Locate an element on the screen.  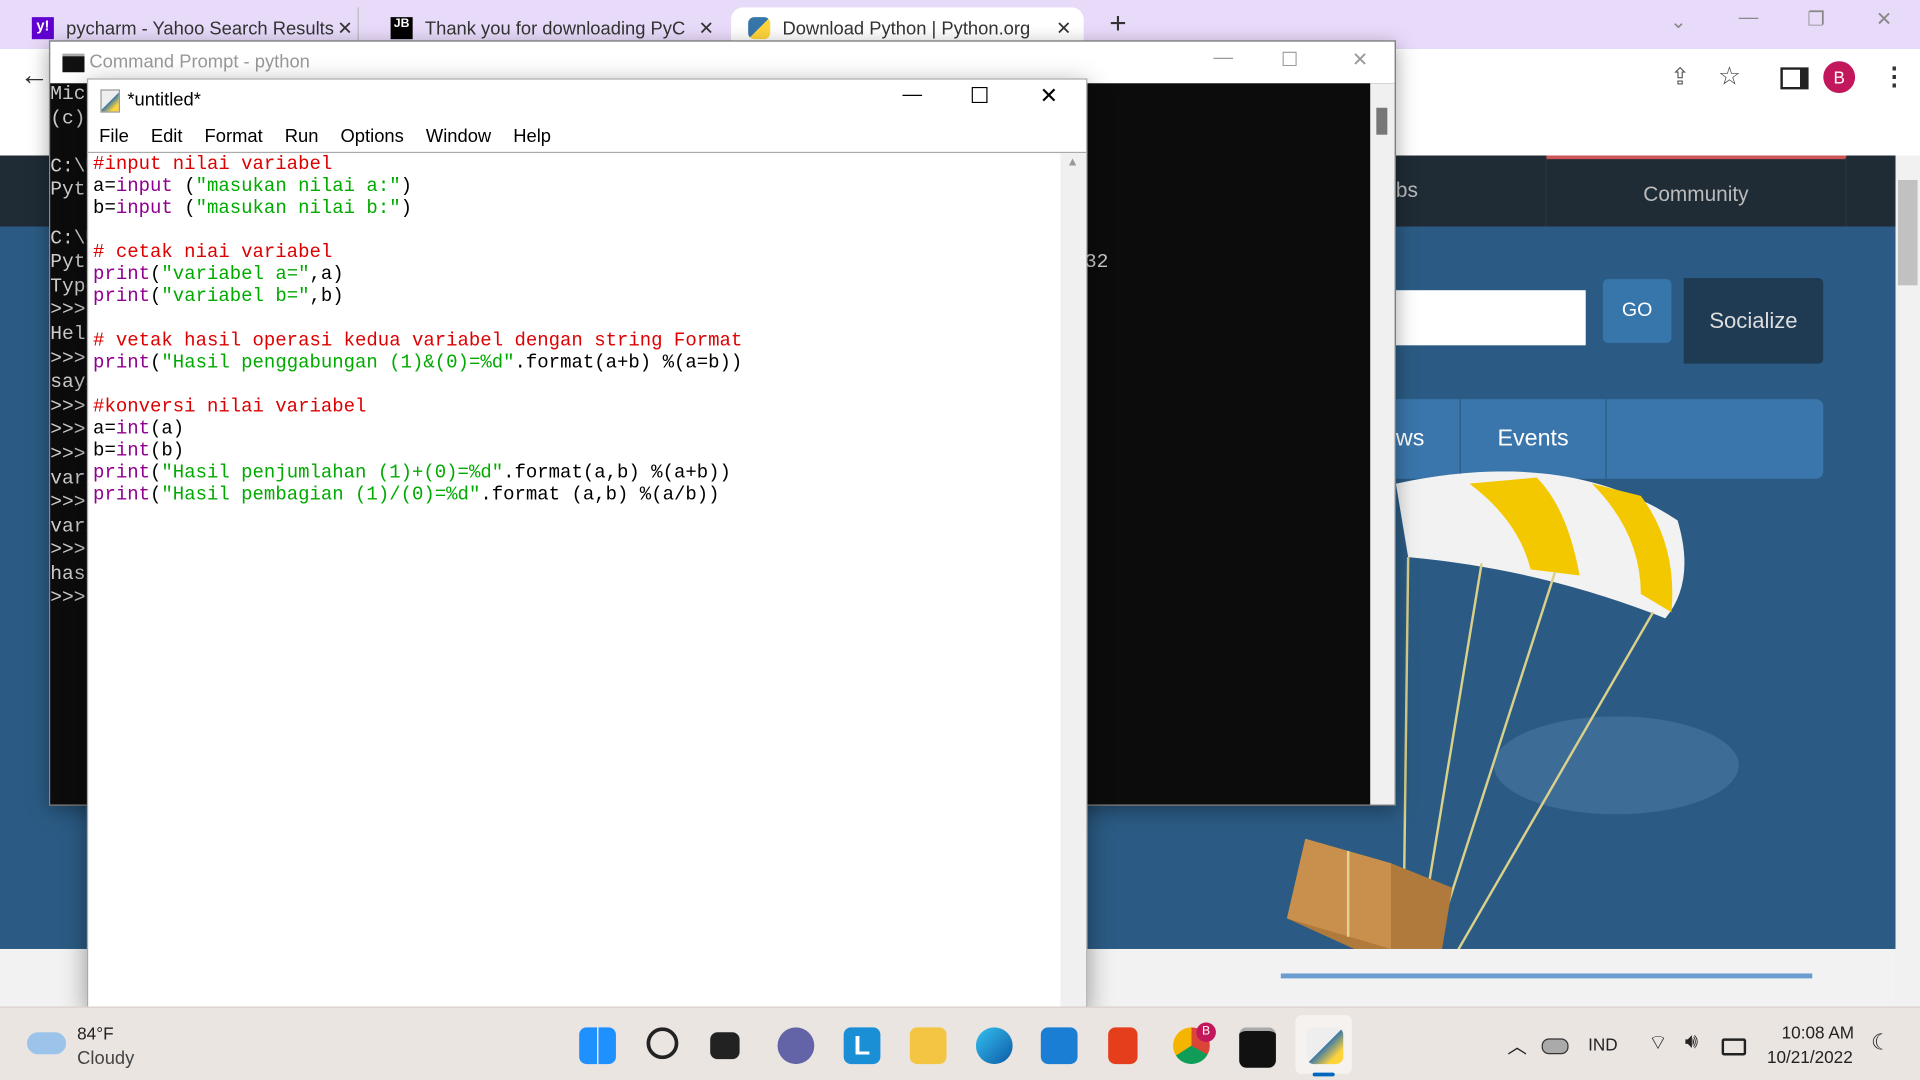
go-button: GO is located at coordinates (1637, 311).